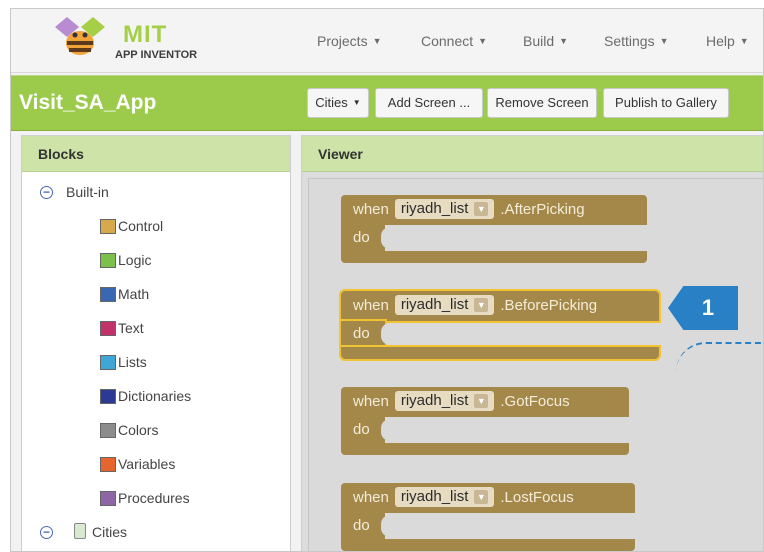 The width and height of the screenshot is (764, 552). I want to click on control-swatch-icon, so click(108, 226).